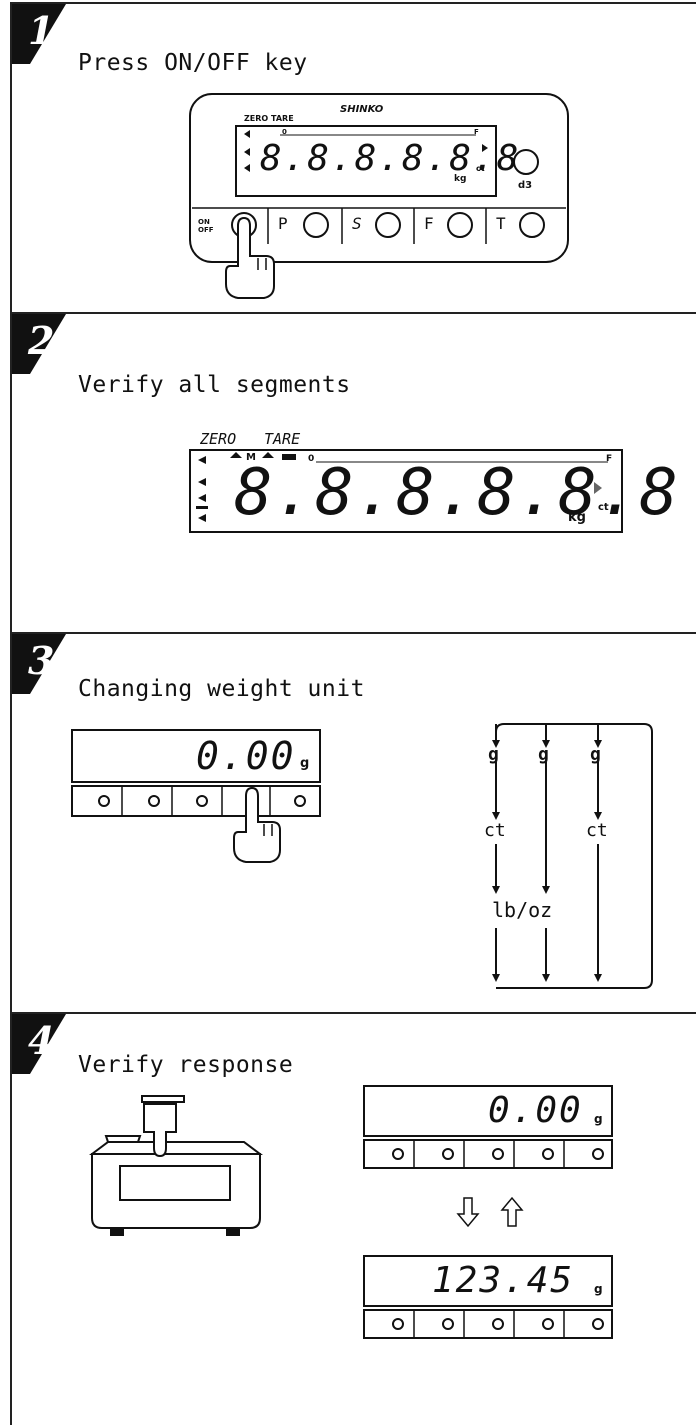 This screenshot has height=1427, width=698. I want to click on segment-digits: 8.8.8.8.8.8, so click(457, 493).